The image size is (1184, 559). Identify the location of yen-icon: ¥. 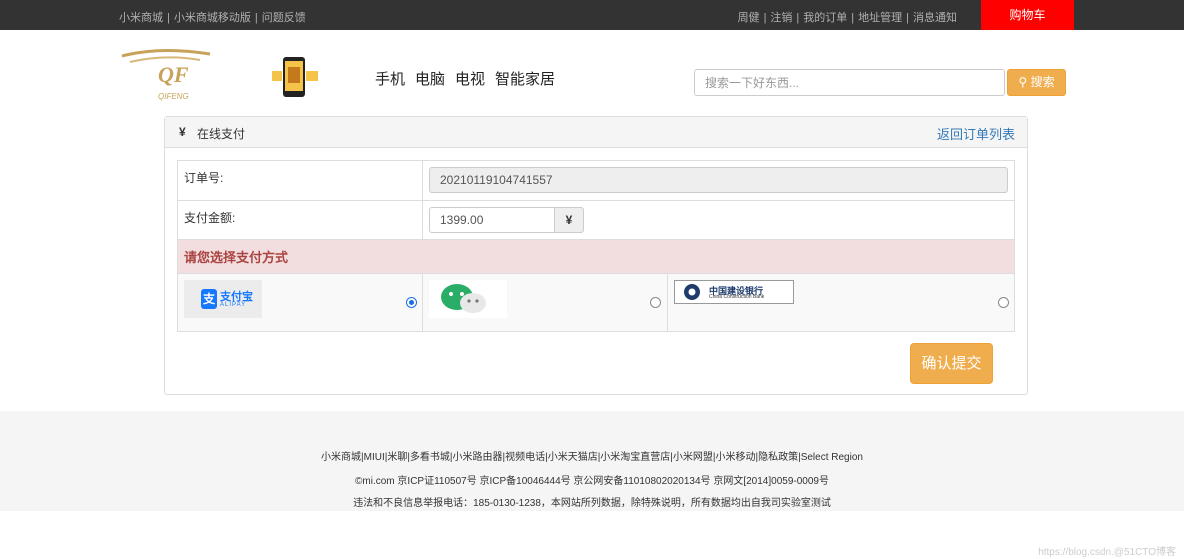
(182, 132).